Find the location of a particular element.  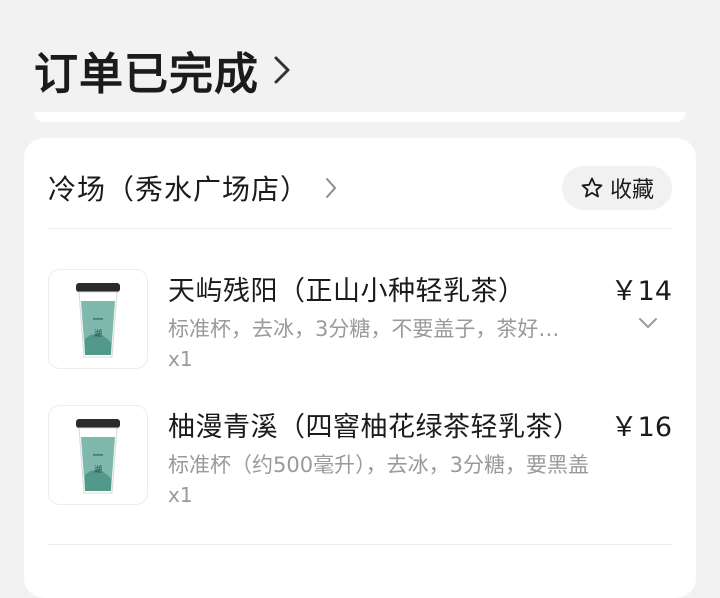

item-name: 天屿残阳（正山小种轻乳茶） is located at coordinates (347, 291).